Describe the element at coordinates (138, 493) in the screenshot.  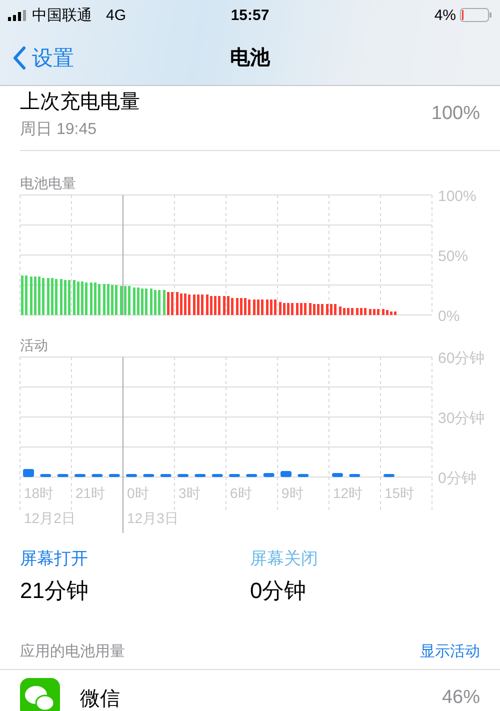
I see `axis-label: 0时` at that location.